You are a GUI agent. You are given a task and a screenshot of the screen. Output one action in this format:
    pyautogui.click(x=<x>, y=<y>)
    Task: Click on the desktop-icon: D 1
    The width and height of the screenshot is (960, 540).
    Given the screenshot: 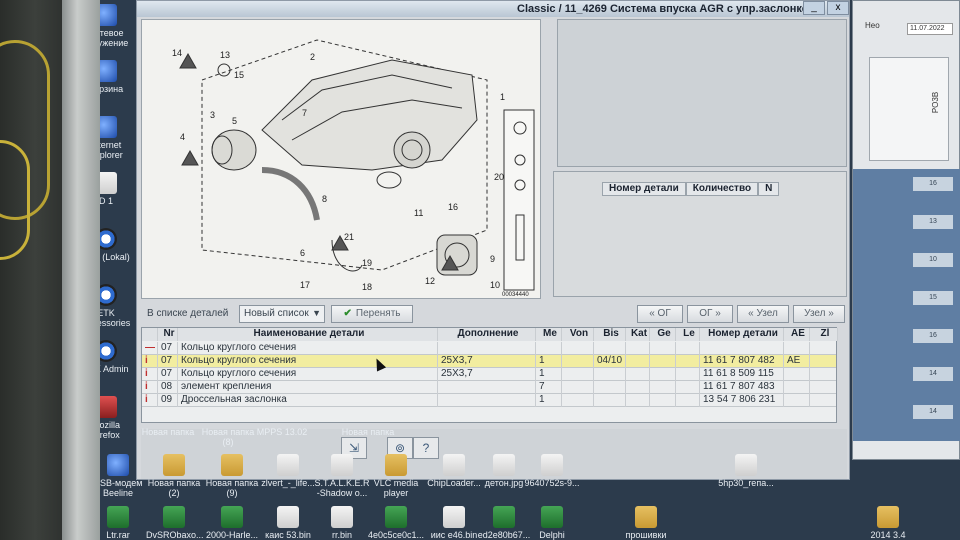 What is the action you would take?
    pyautogui.click(x=117, y=189)
    